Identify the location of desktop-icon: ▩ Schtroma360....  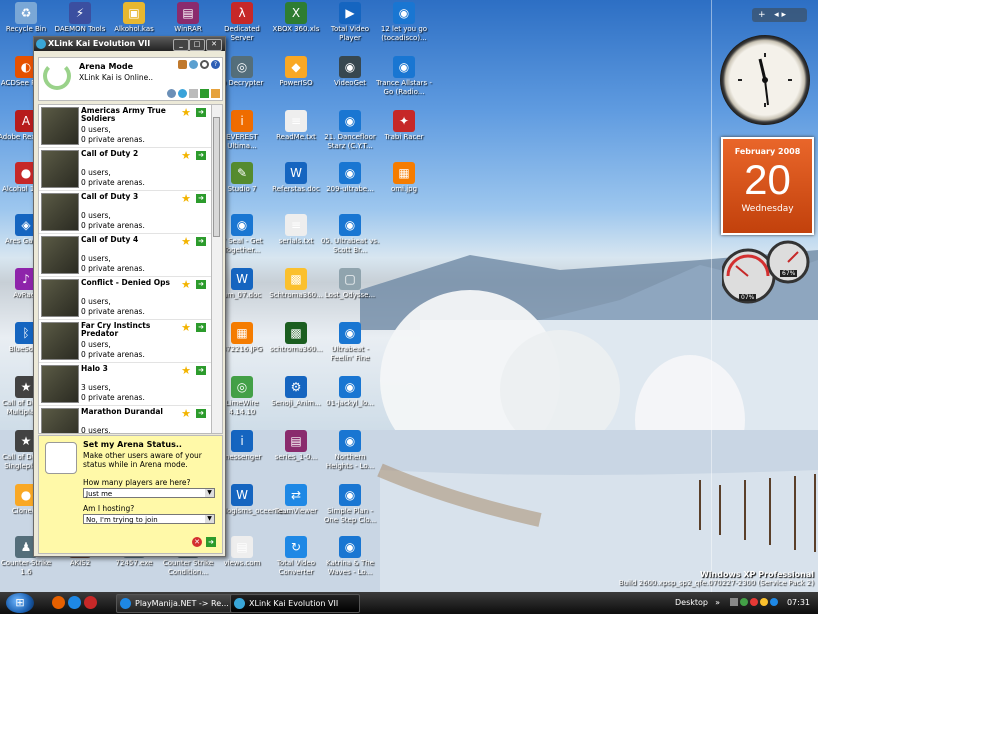
(296, 284).